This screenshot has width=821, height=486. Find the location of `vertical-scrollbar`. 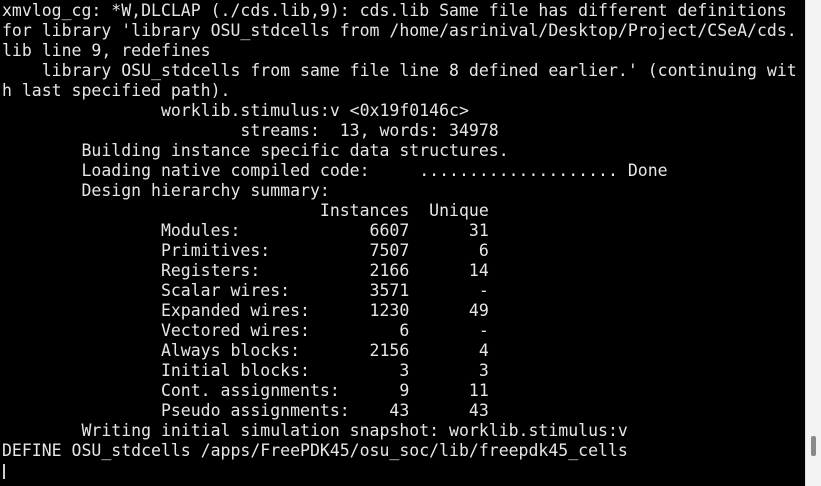

vertical-scrollbar is located at coordinates (813, 243).